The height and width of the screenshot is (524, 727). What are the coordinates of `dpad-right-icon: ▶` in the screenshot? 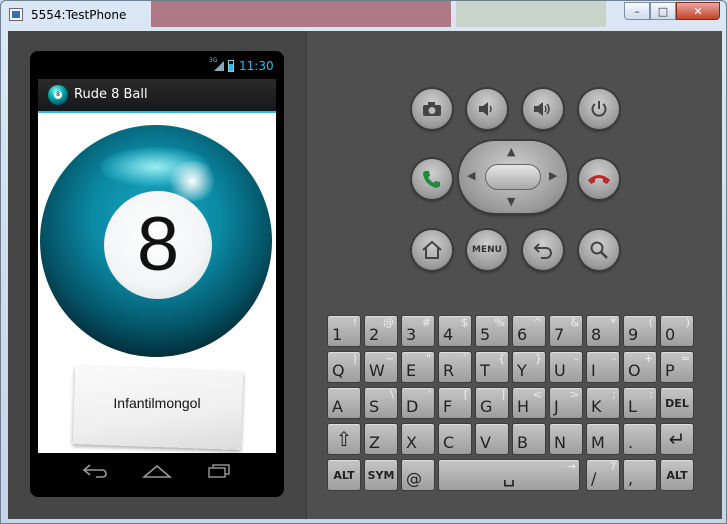 It's located at (553, 175).